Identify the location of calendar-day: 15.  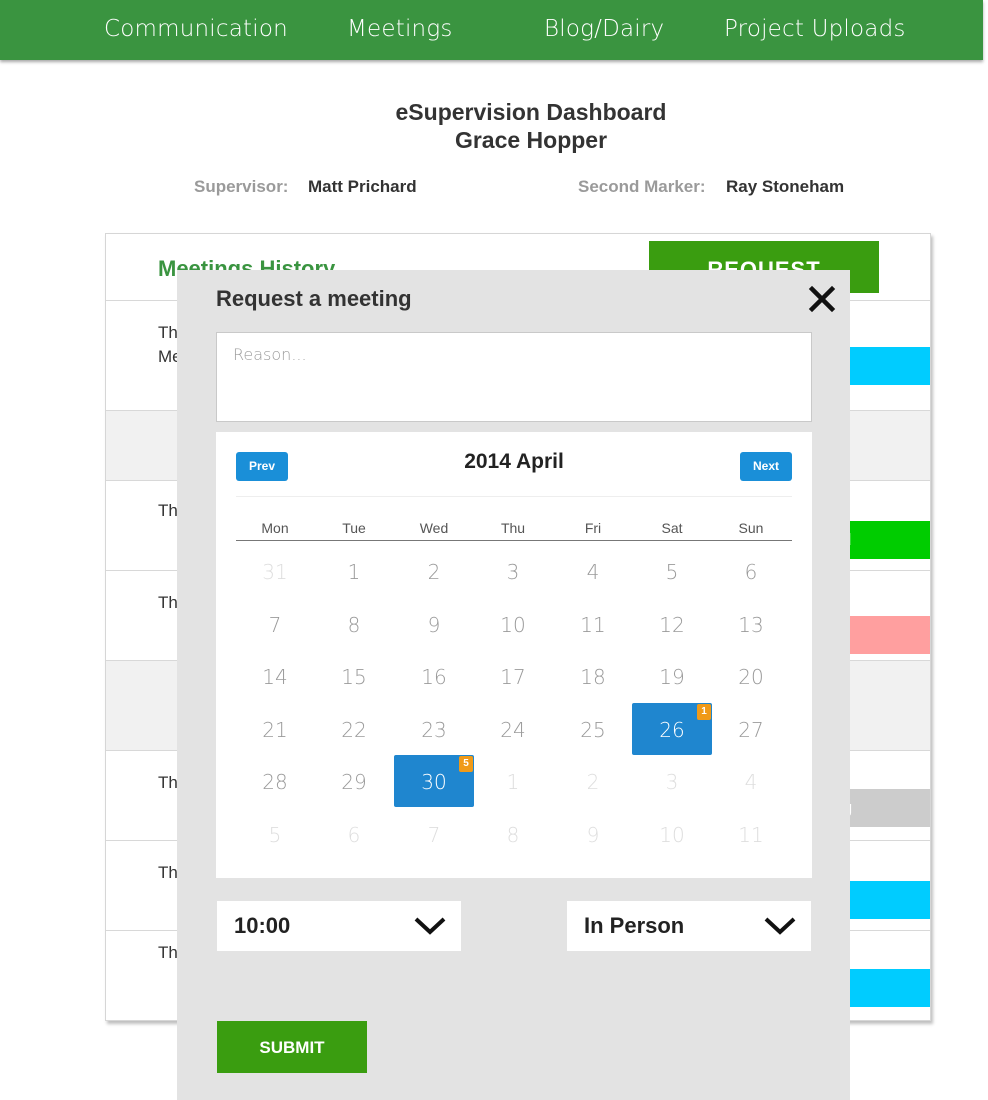
(354, 676).